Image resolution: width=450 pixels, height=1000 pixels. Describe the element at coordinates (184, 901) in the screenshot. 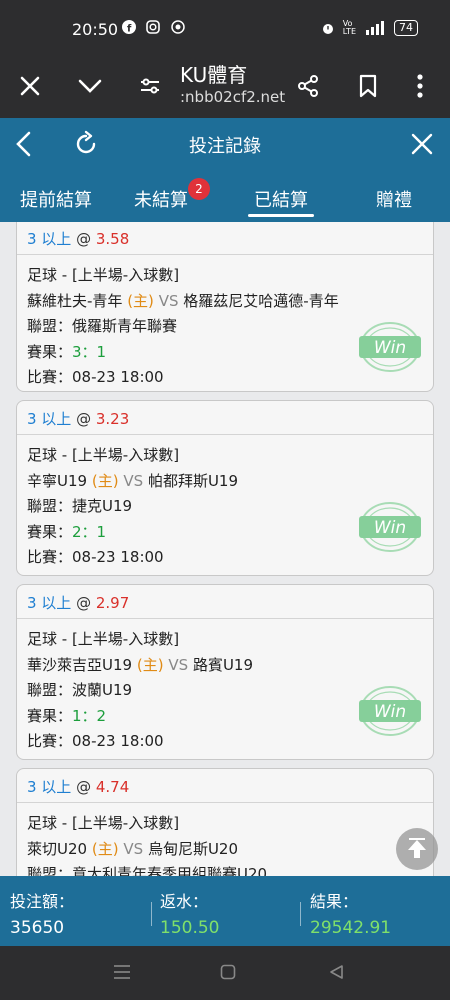

I see `rebate-label: 返水：` at that location.